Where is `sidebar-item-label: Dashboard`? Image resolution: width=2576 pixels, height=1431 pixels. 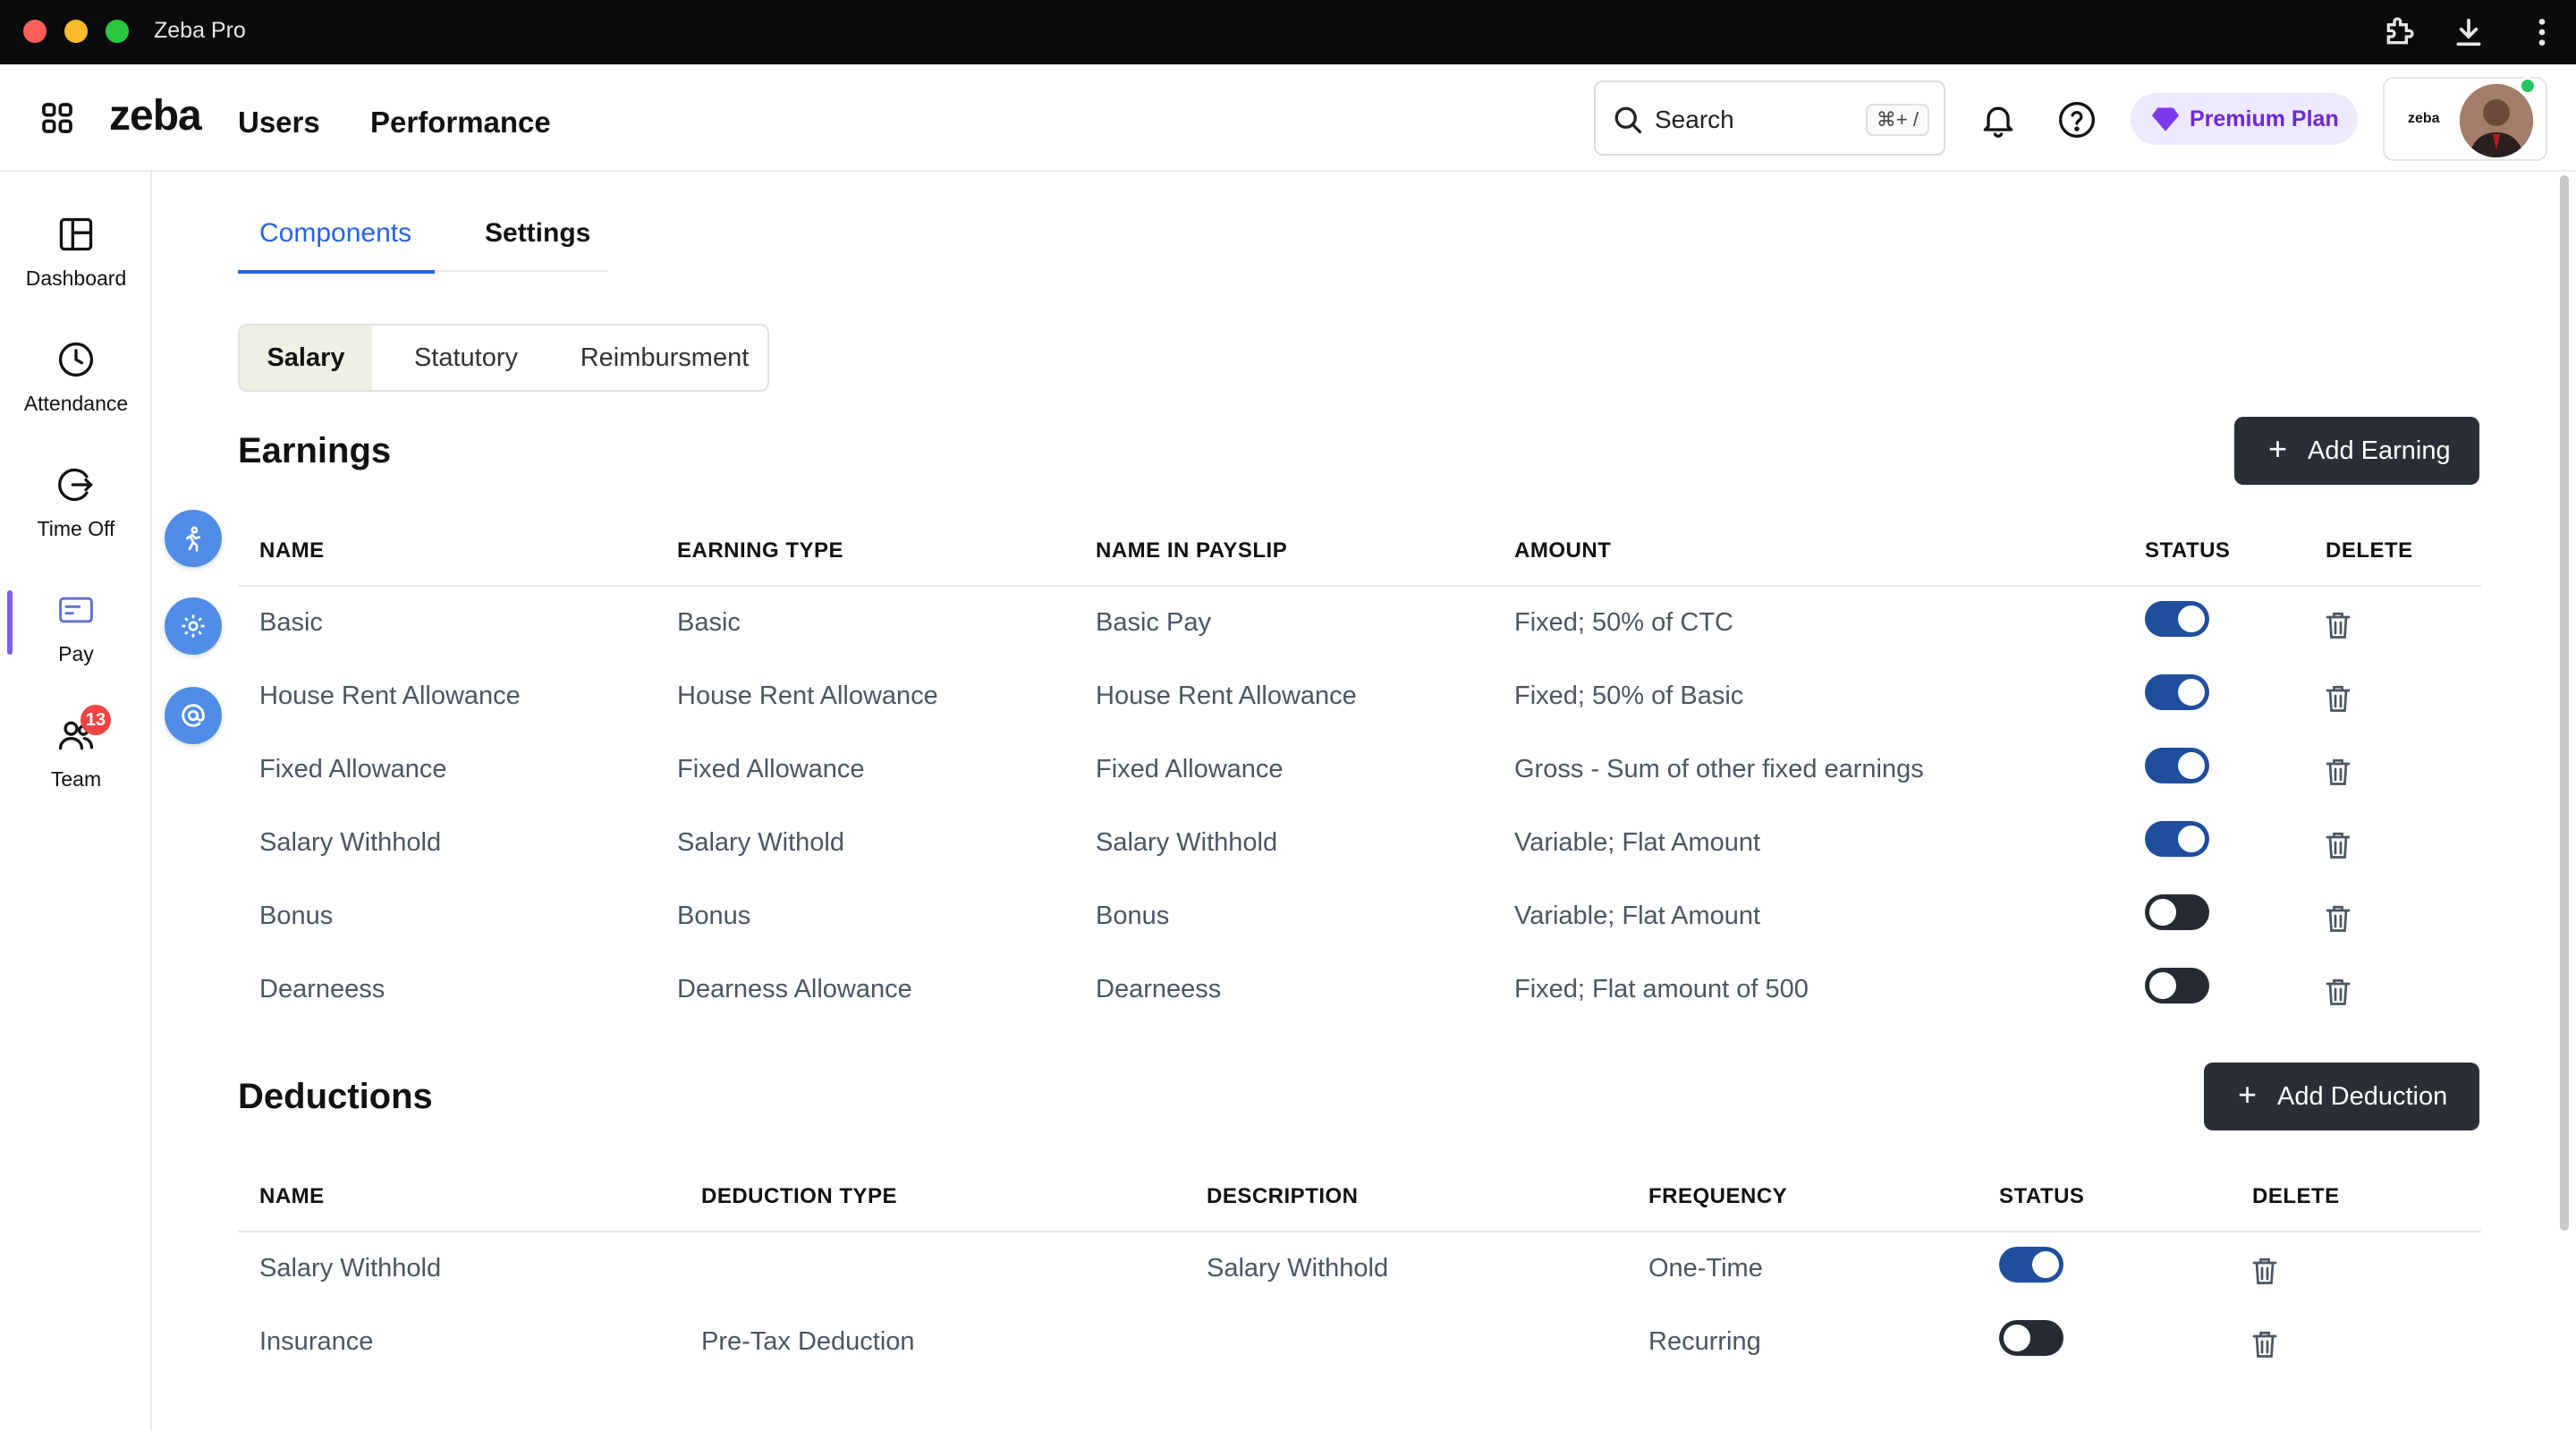 sidebar-item-label: Dashboard is located at coordinates (76, 279).